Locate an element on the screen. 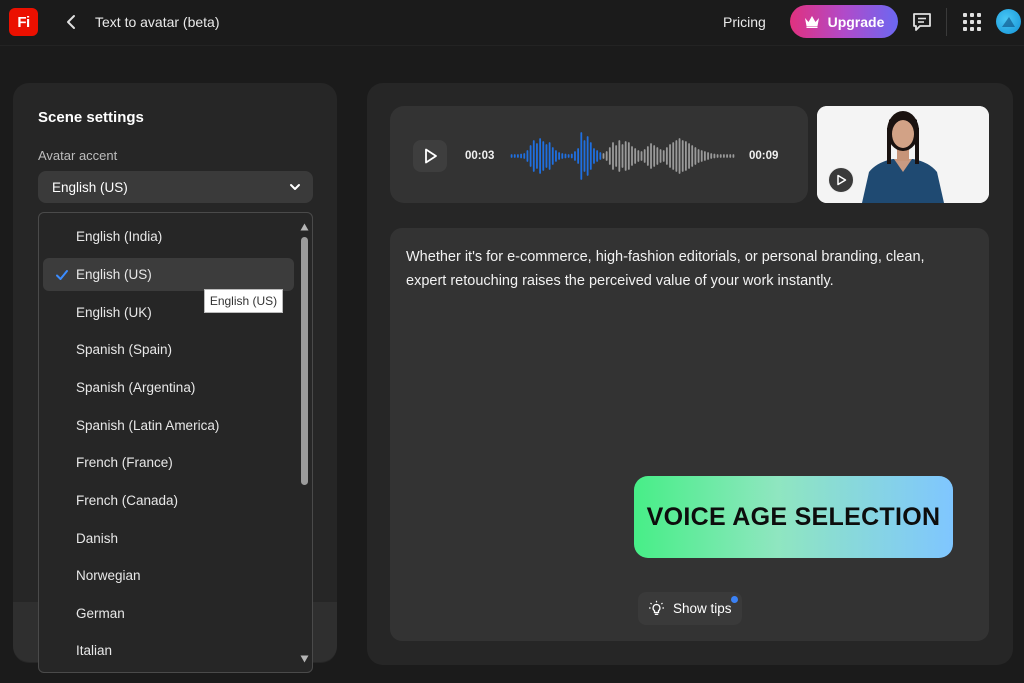 This screenshot has height=683, width=1024. option-label: Italian is located at coordinates (94, 650).